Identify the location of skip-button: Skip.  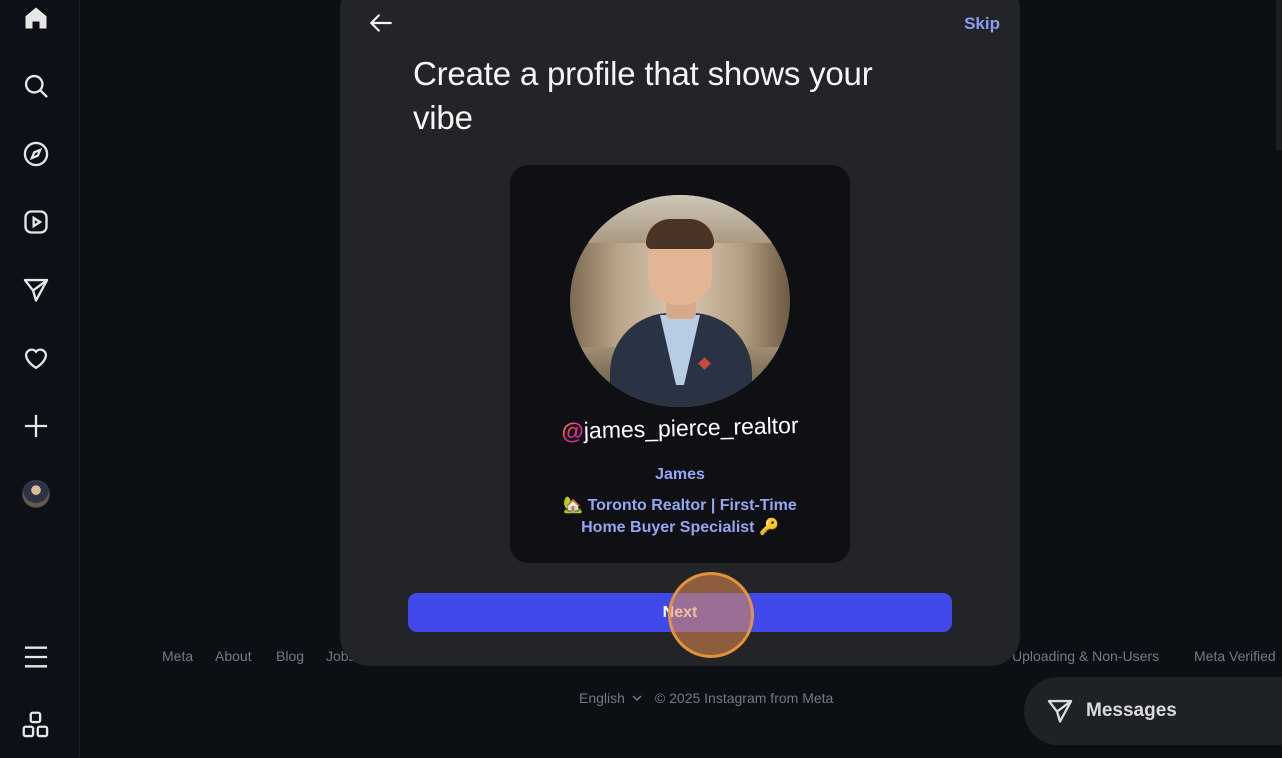
(982, 24).